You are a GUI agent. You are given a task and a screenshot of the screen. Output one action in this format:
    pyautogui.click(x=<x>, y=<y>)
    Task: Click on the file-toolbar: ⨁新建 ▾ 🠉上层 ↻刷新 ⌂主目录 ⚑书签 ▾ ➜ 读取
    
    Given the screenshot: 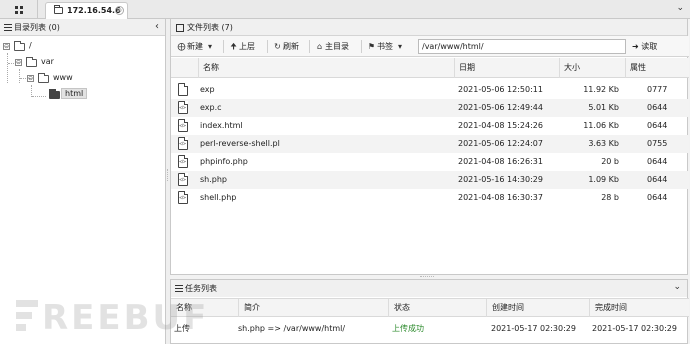 What is the action you would take?
    pyautogui.click(x=430, y=46)
    